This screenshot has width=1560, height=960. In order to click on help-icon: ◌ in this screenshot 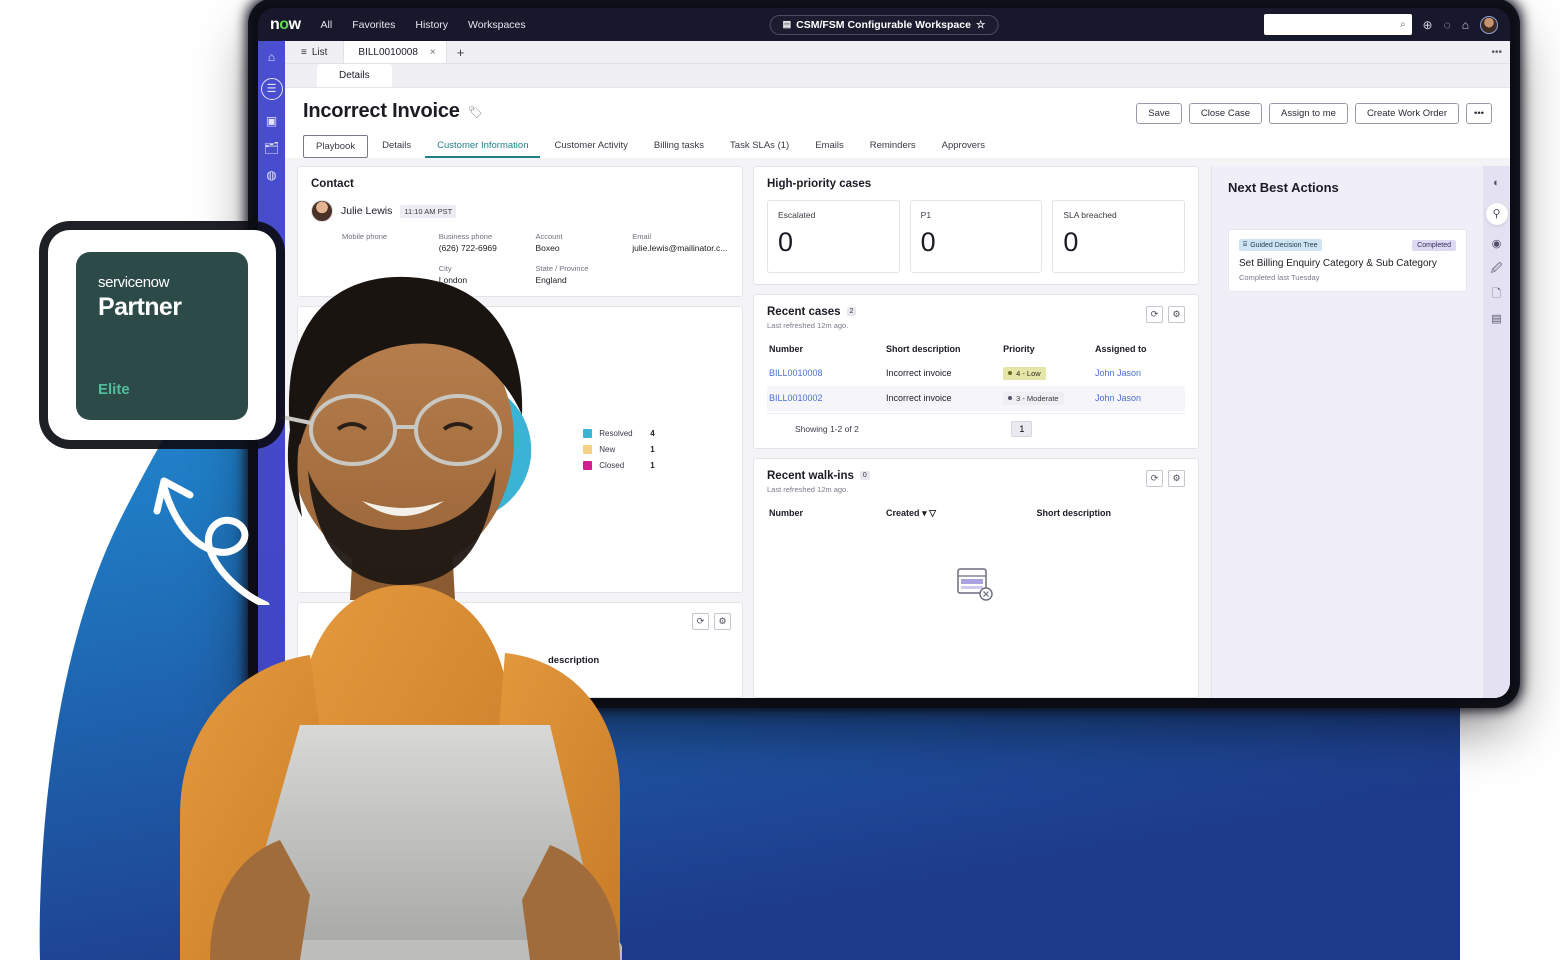, I will do `click(1447, 25)`.